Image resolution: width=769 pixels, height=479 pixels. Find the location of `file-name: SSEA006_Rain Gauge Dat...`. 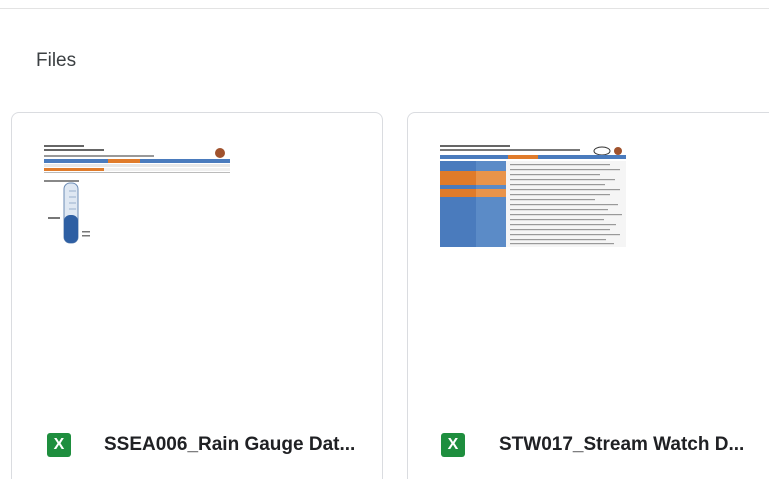

file-name: SSEA006_Rain Gauge Dat... is located at coordinates (229, 445).